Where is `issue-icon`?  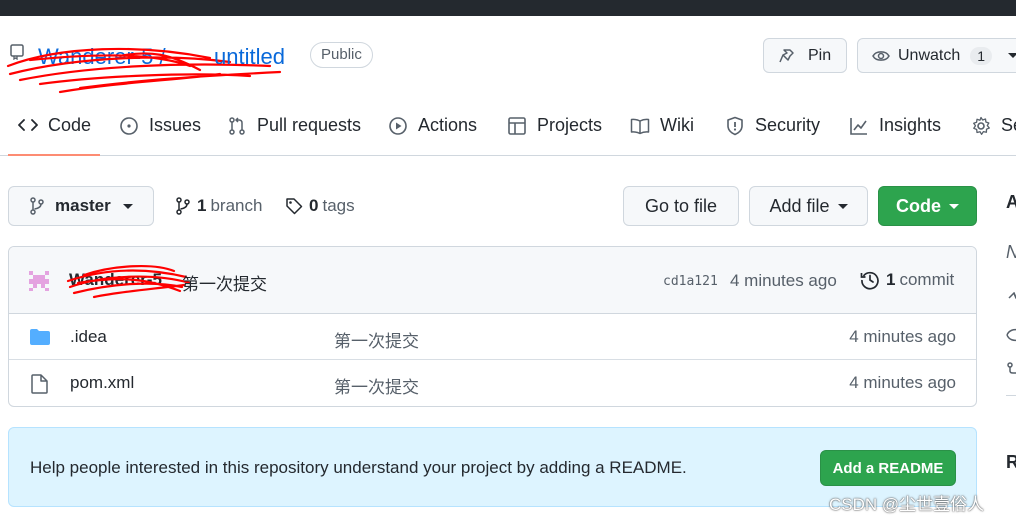 issue-icon is located at coordinates (129, 125).